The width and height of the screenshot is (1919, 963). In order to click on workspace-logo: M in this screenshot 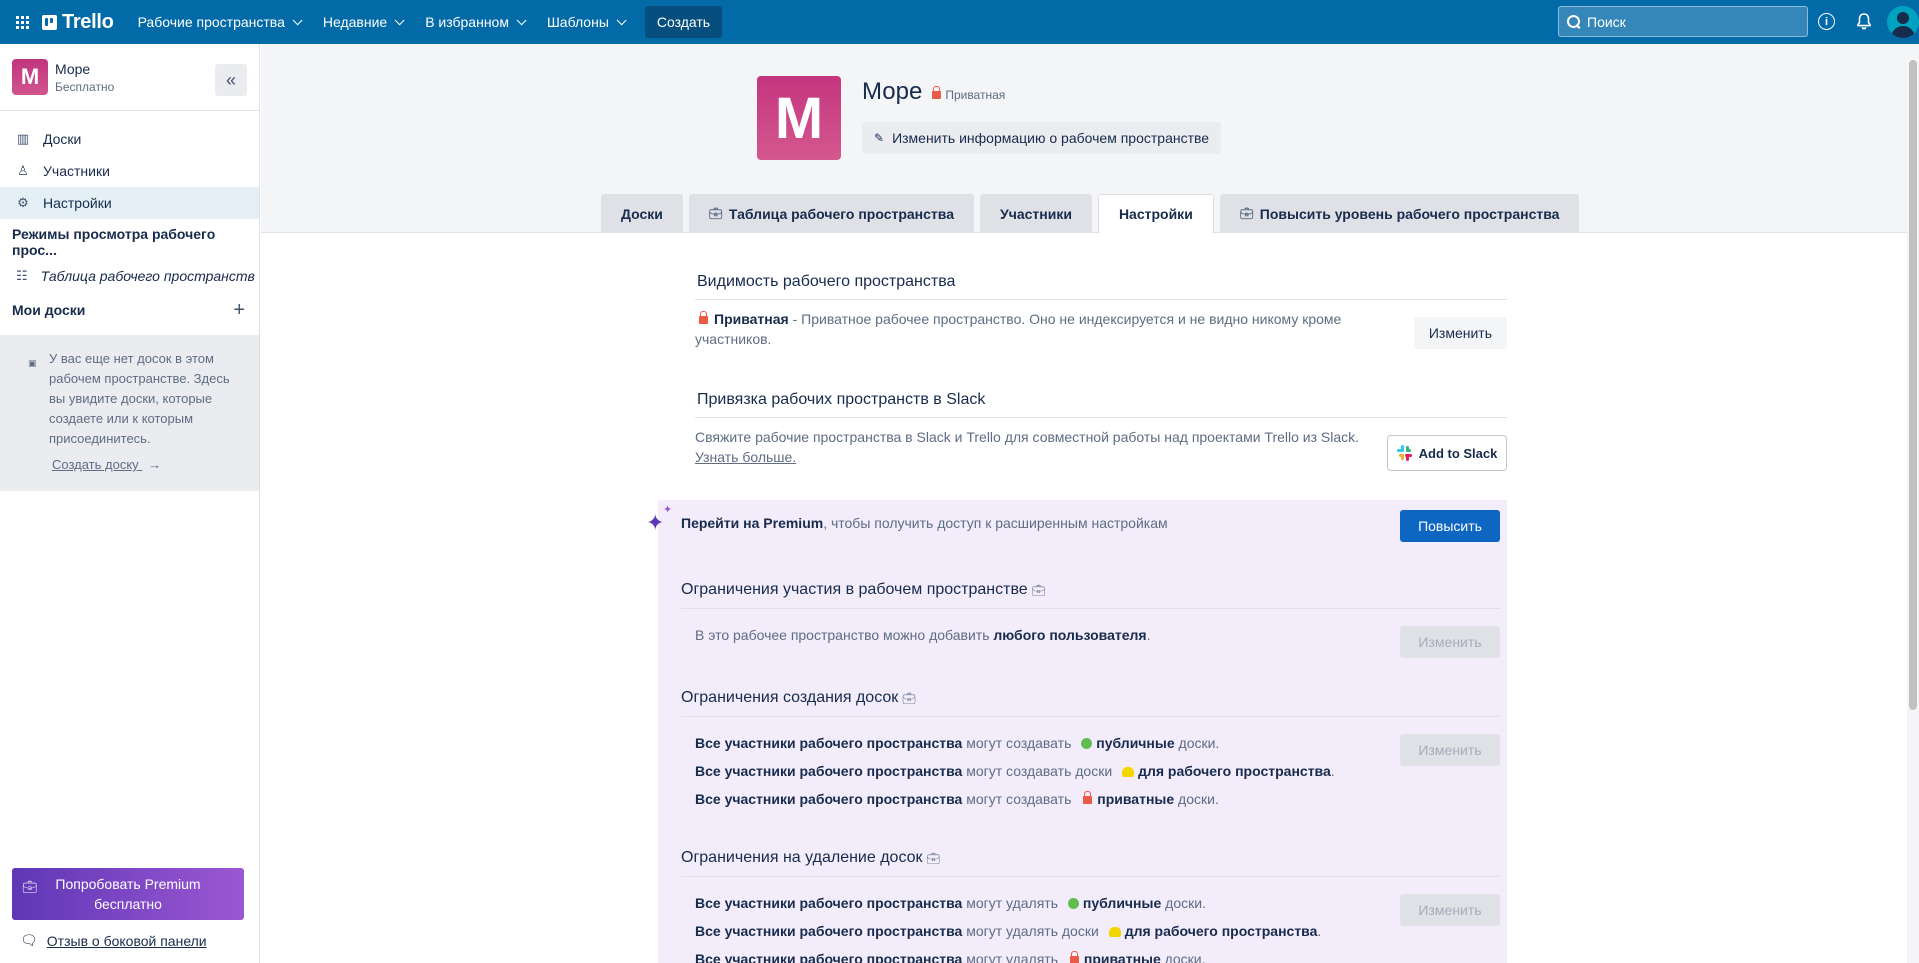, I will do `click(799, 118)`.